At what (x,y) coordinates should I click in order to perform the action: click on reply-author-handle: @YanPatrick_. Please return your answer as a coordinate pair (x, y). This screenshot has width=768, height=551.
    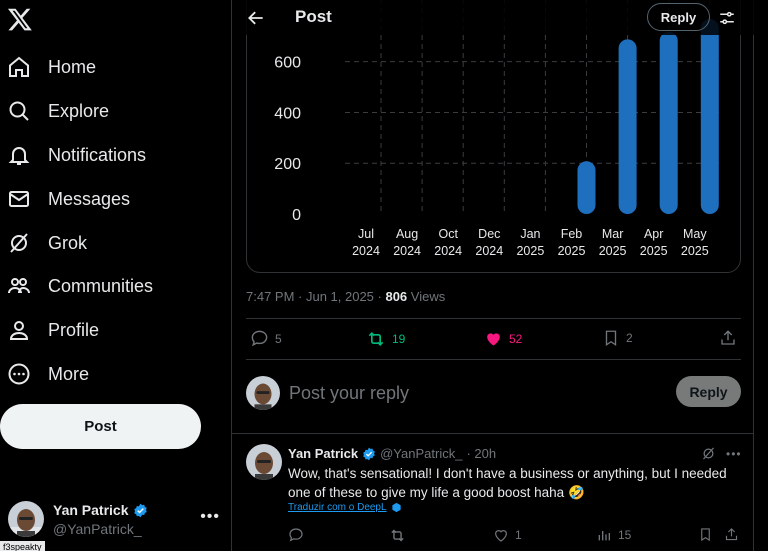
    Looking at the image, I should click on (421, 453).